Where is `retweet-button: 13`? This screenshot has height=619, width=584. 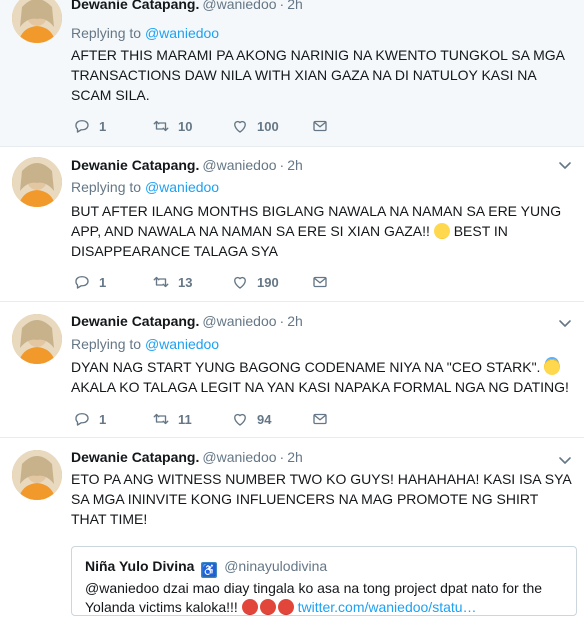
retweet-button: 13 is located at coordinates (172, 282).